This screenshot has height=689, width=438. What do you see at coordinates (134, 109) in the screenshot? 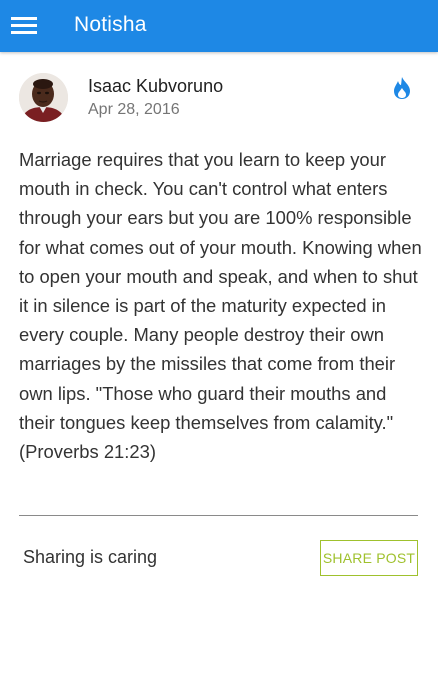
I see `post-date: Apr 28, 2016` at bounding box center [134, 109].